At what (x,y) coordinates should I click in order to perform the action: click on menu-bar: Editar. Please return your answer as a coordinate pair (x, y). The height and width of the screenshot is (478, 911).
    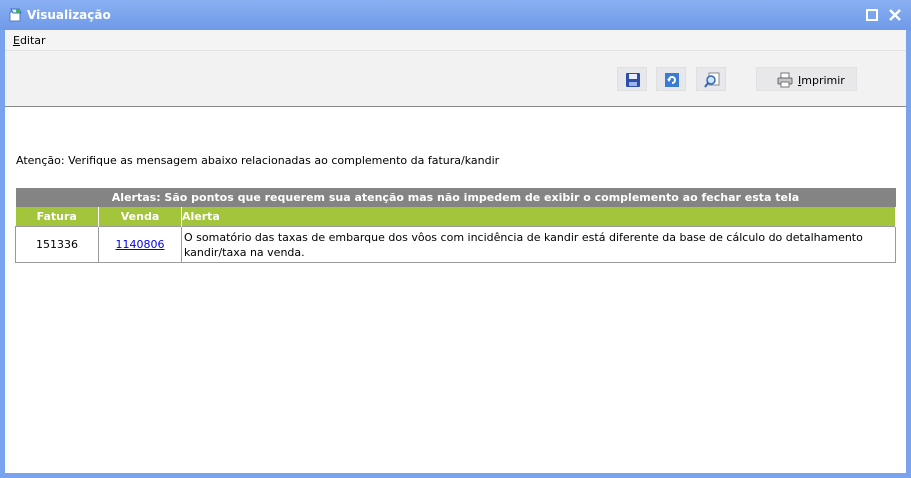
    Looking at the image, I should click on (455, 40).